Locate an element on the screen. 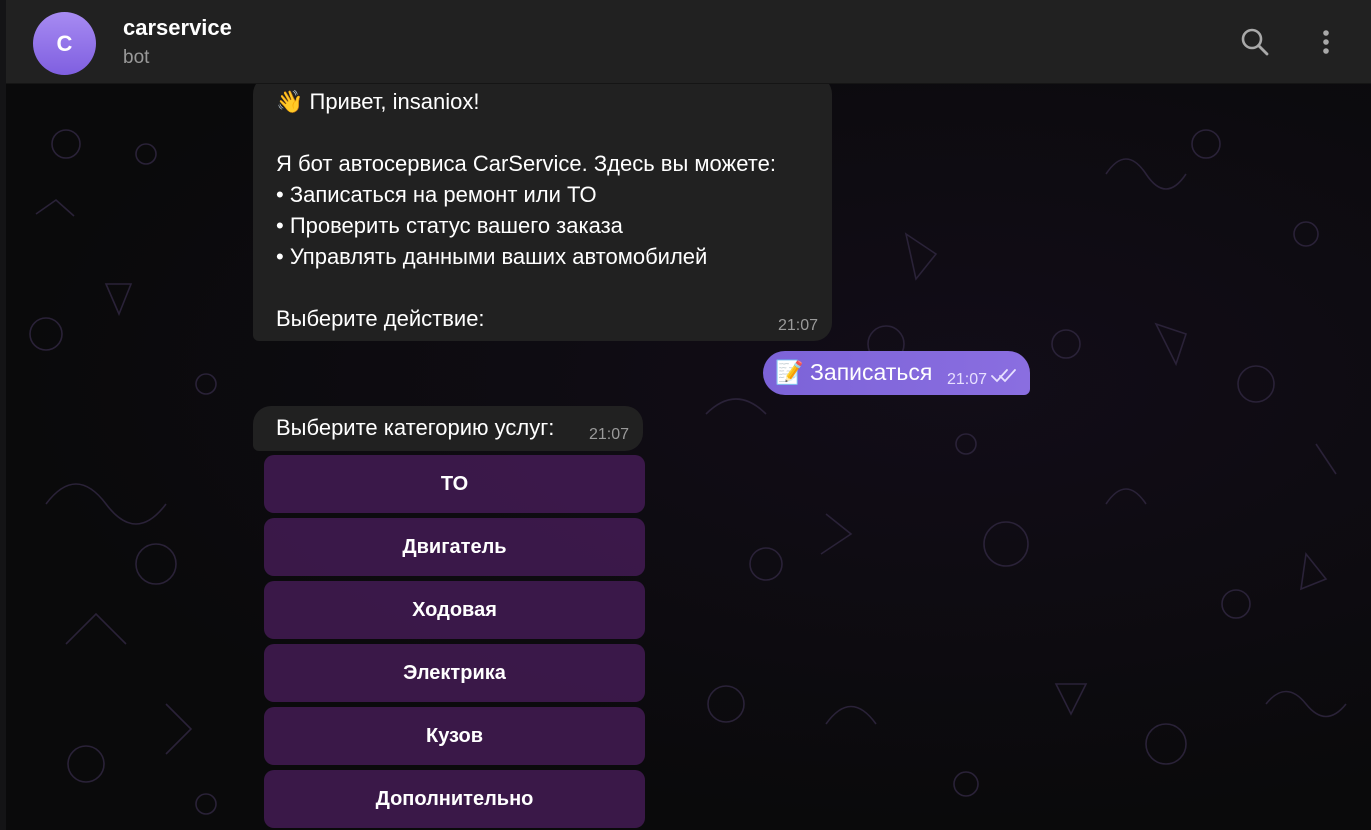 Image resolution: width=1371 pixels, height=830 pixels. keyboard-button-engine: Двигатель is located at coordinates (454, 547).